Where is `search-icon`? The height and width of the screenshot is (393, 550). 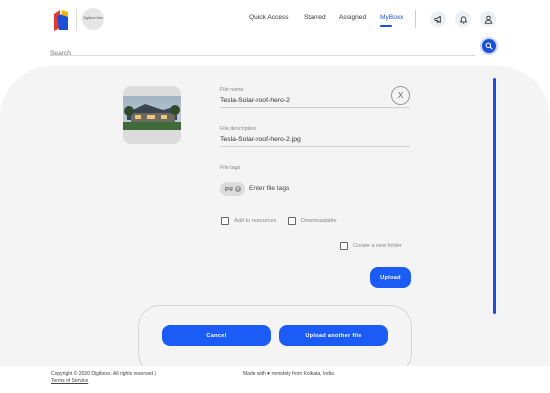
search-icon is located at coordinates (489, 46).